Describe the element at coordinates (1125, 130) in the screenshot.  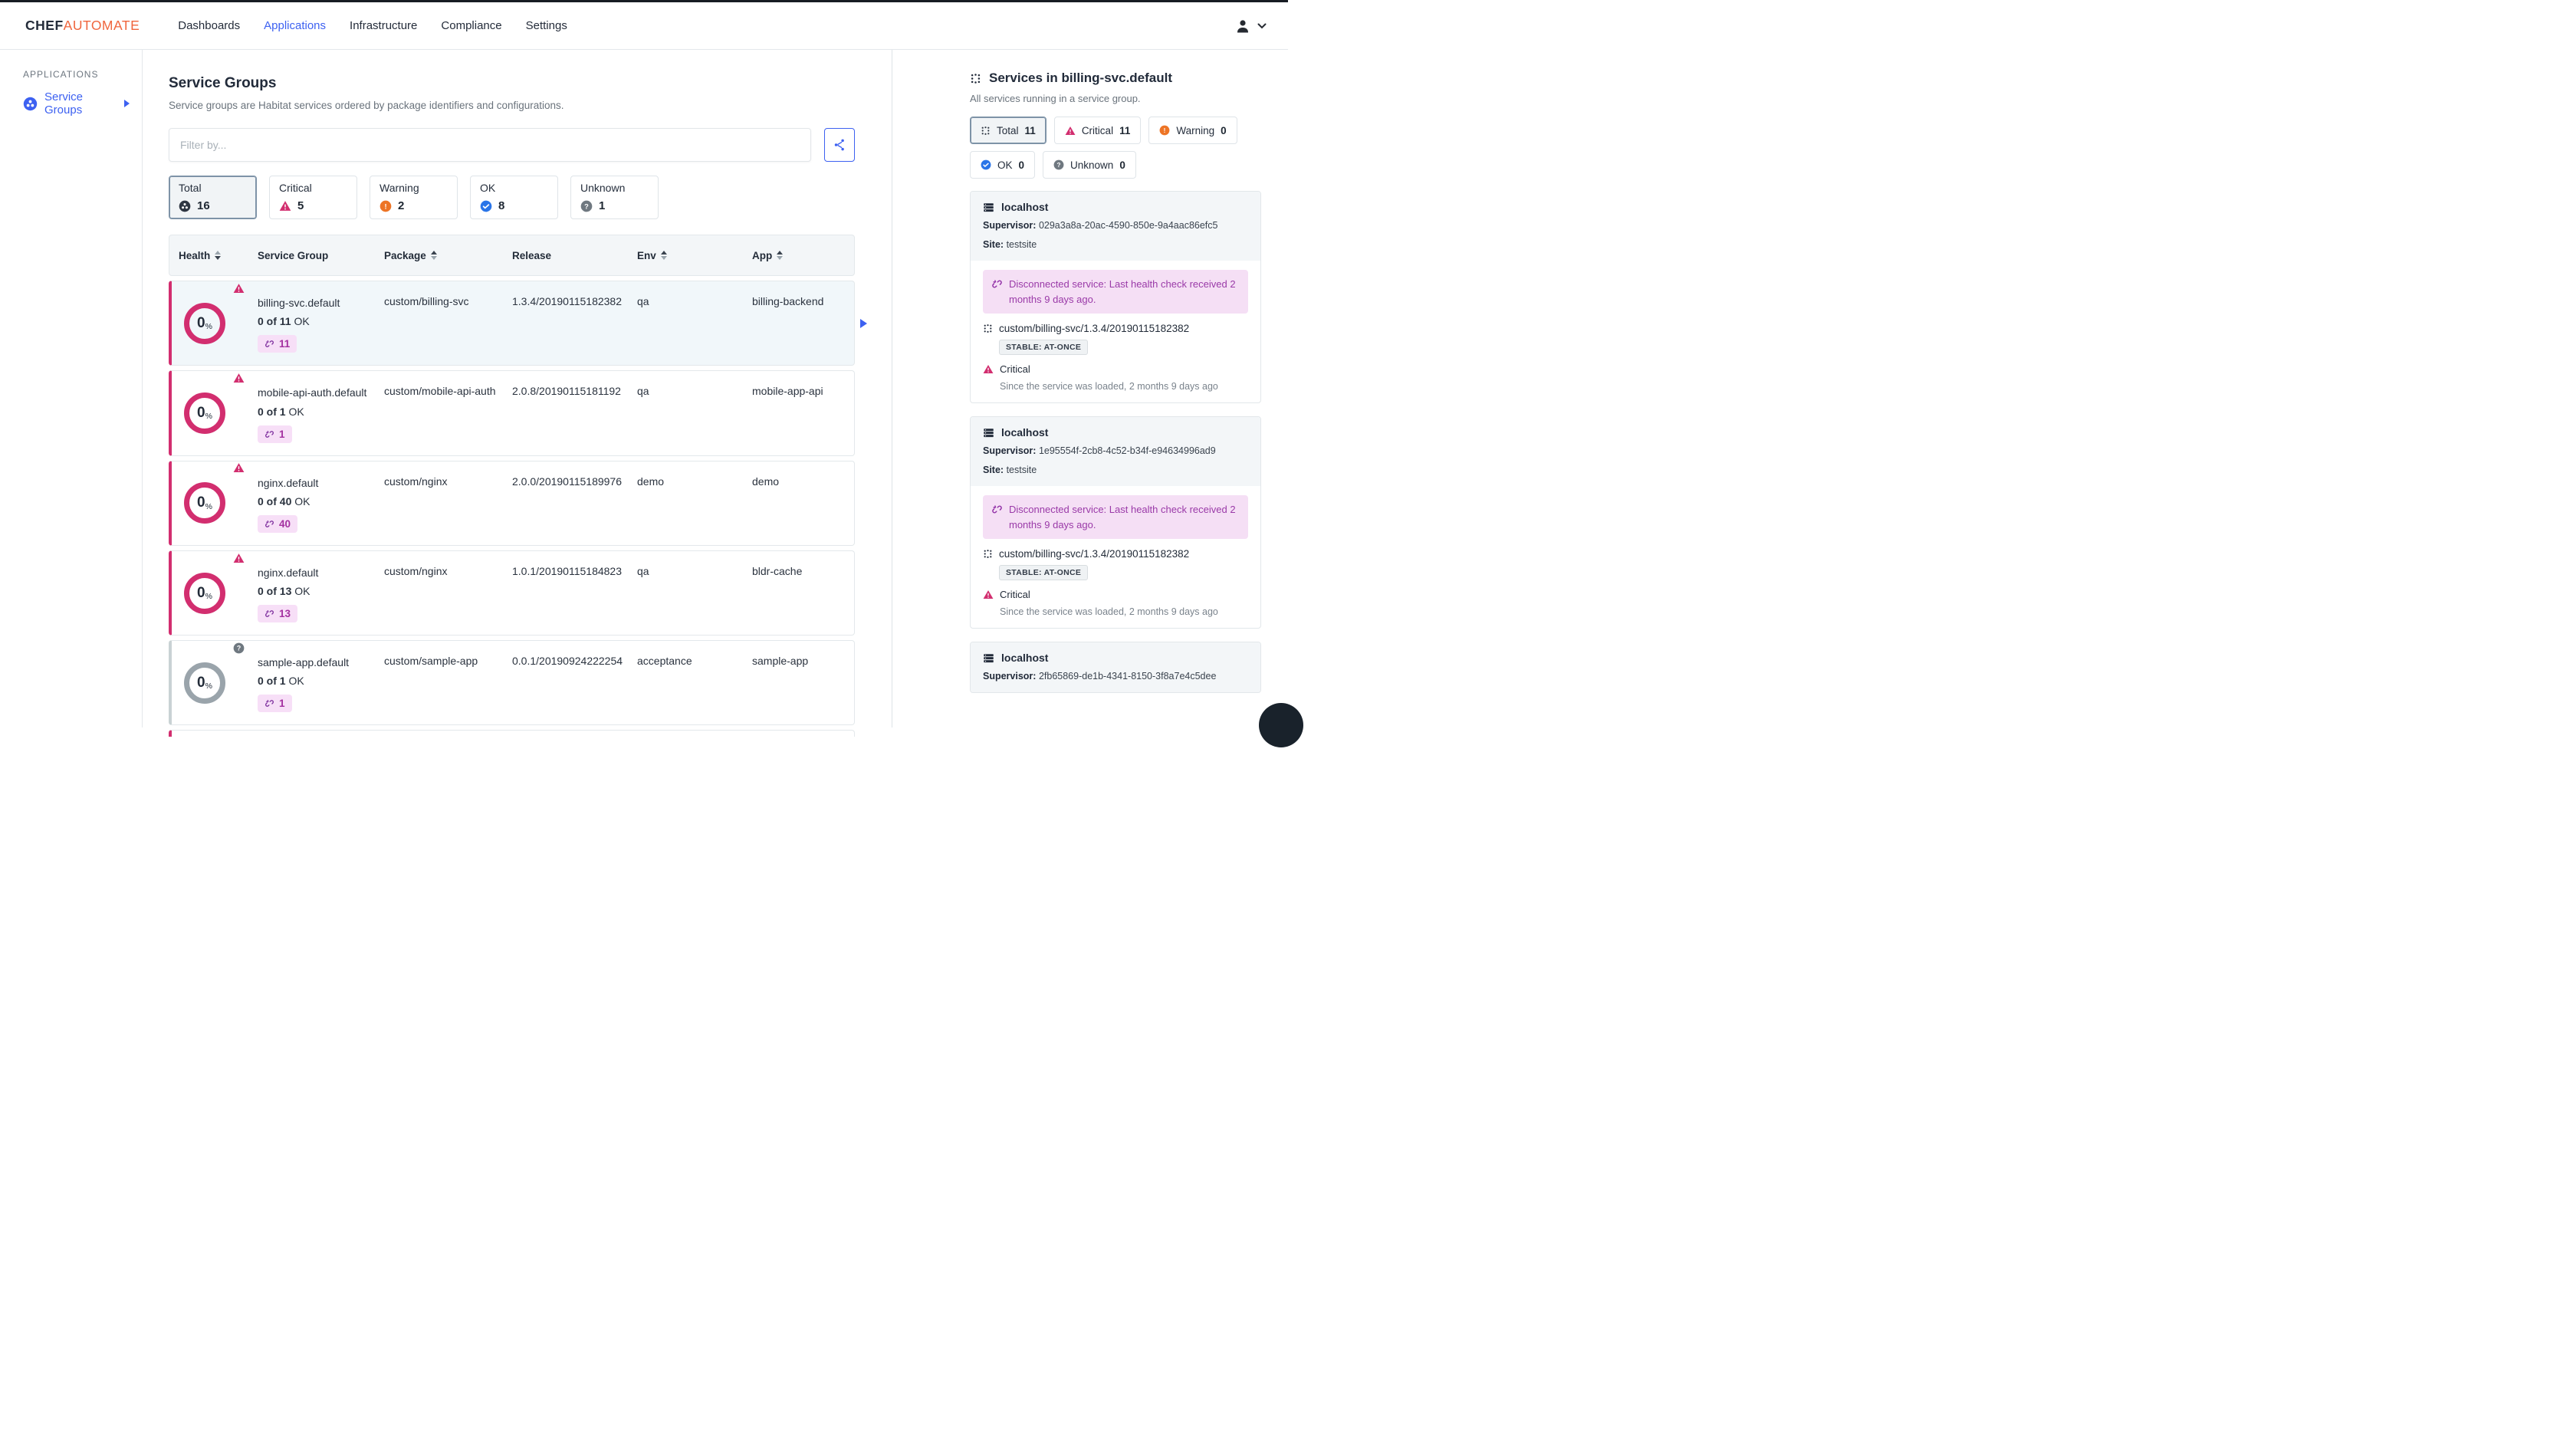
I see `chip-count: 11` at that location.